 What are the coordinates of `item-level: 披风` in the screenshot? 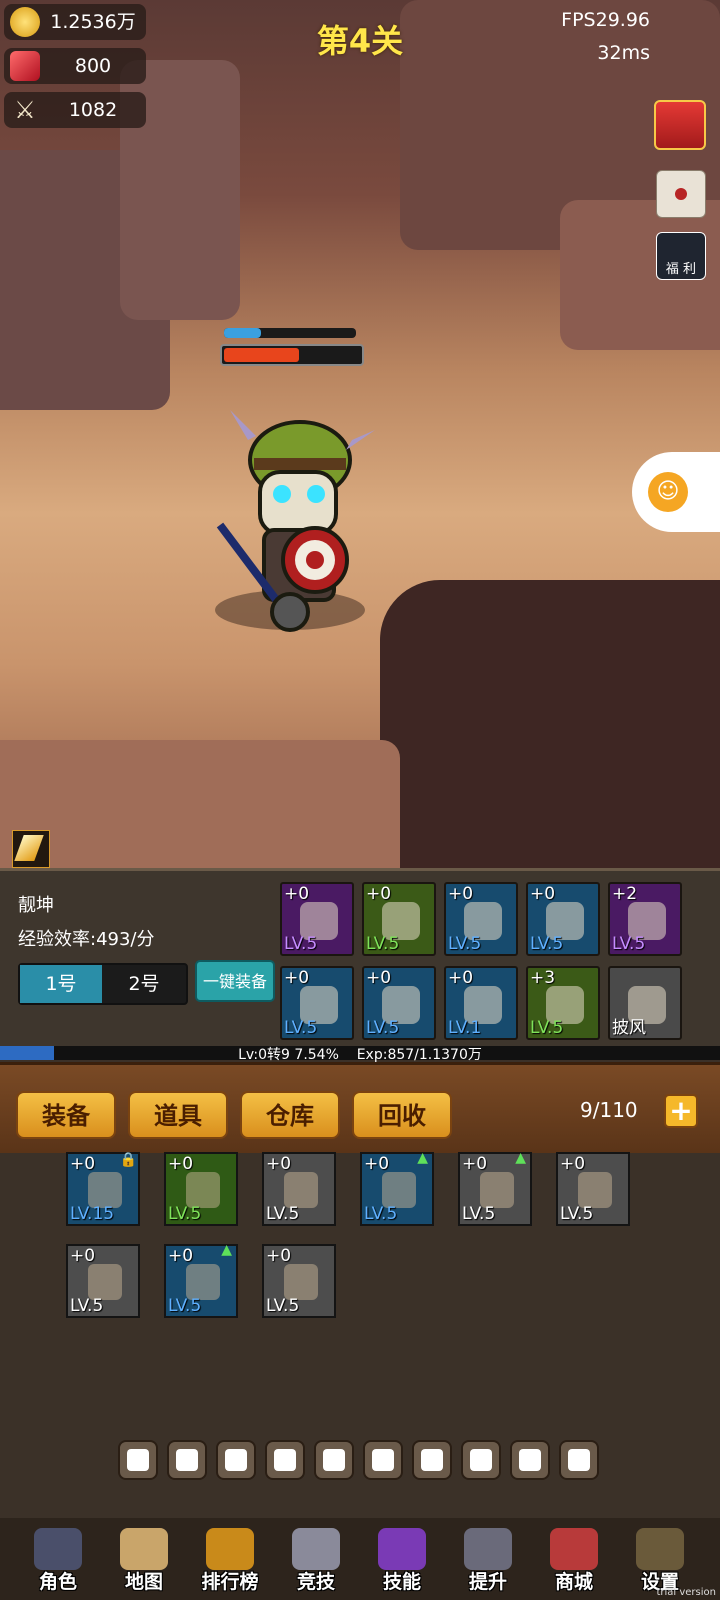 It's located at (629, 1028).